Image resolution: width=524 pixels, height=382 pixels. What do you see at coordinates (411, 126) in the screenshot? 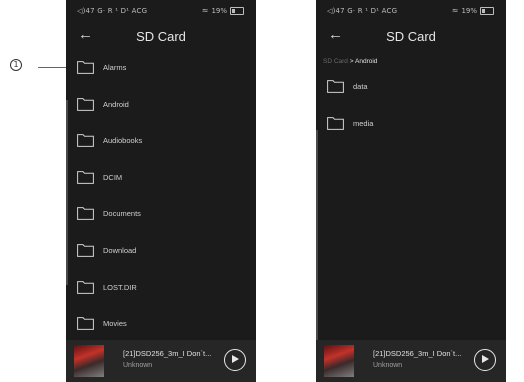
I see `folder-row: media` at bounding box center [411, 126].